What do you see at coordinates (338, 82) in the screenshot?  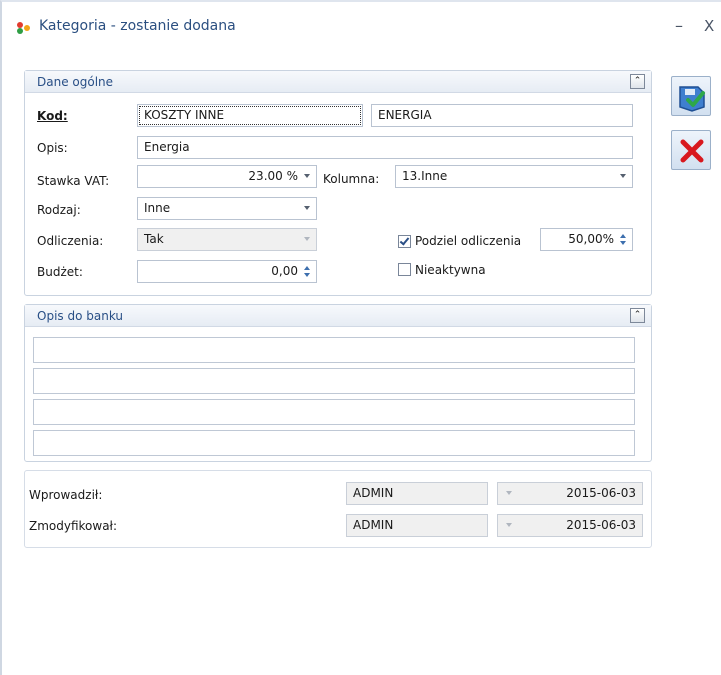 I see `general-panel-header: Dane ogólne ⌃` at bounding box center [338, 82].